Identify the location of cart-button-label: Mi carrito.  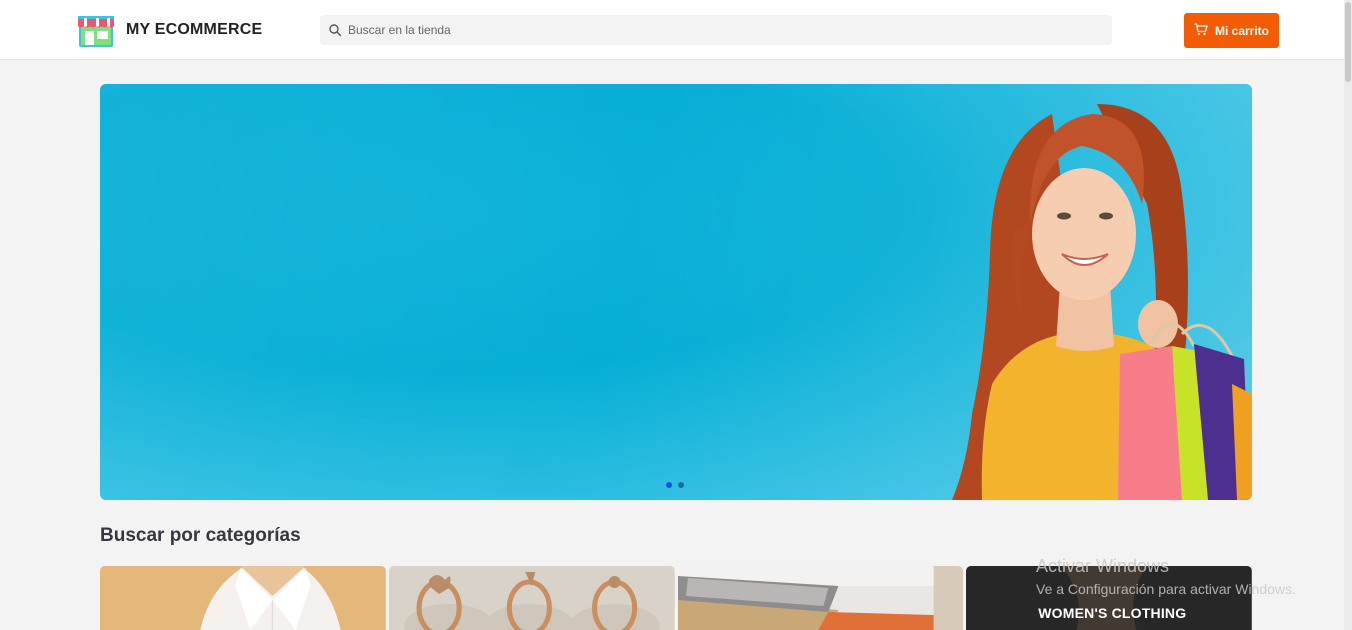
(1241, 30).